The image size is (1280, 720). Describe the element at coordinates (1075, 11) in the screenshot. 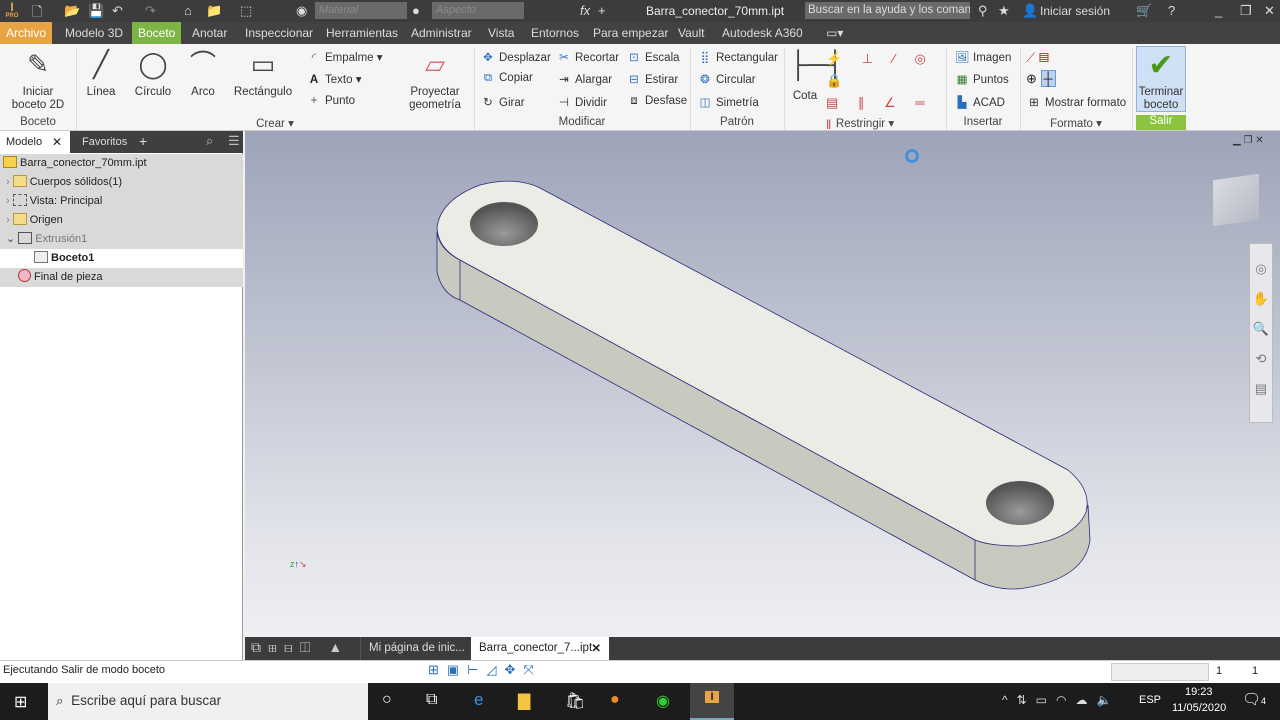

I see `signin-link: Iniciar sesión` at that location.